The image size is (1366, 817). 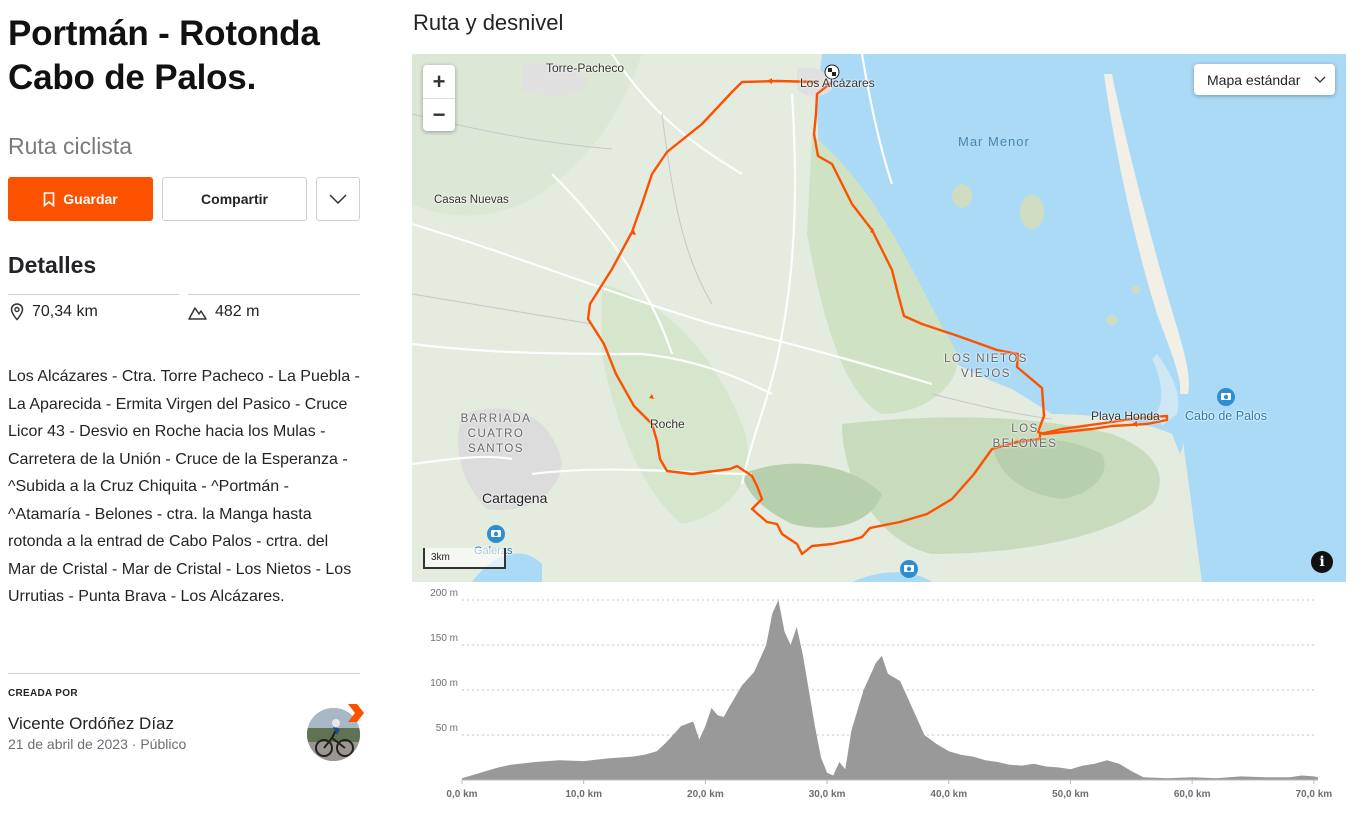 What do you see at coordinates (447, 728) in the screenshot?
I see `y-tick-label: 50 m` at bounding box center [447, 728].